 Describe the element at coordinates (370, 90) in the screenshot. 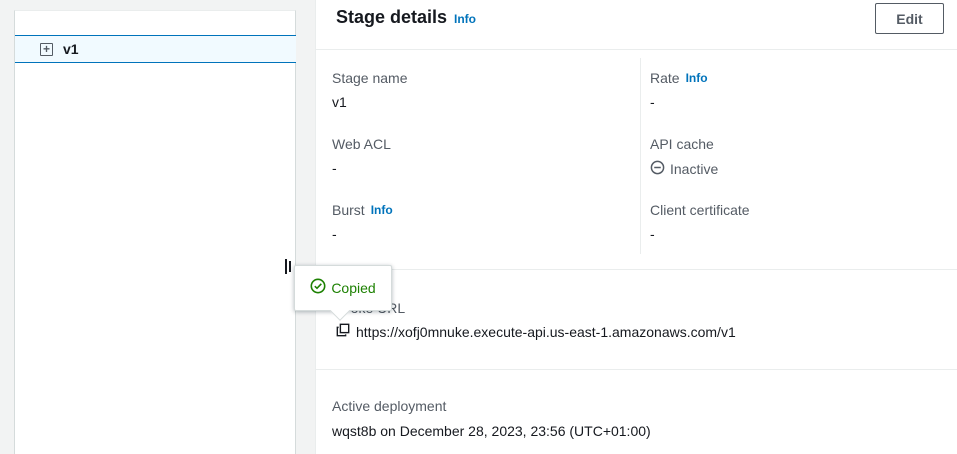

I see `field-stage-name: Stage name v1` at that location.